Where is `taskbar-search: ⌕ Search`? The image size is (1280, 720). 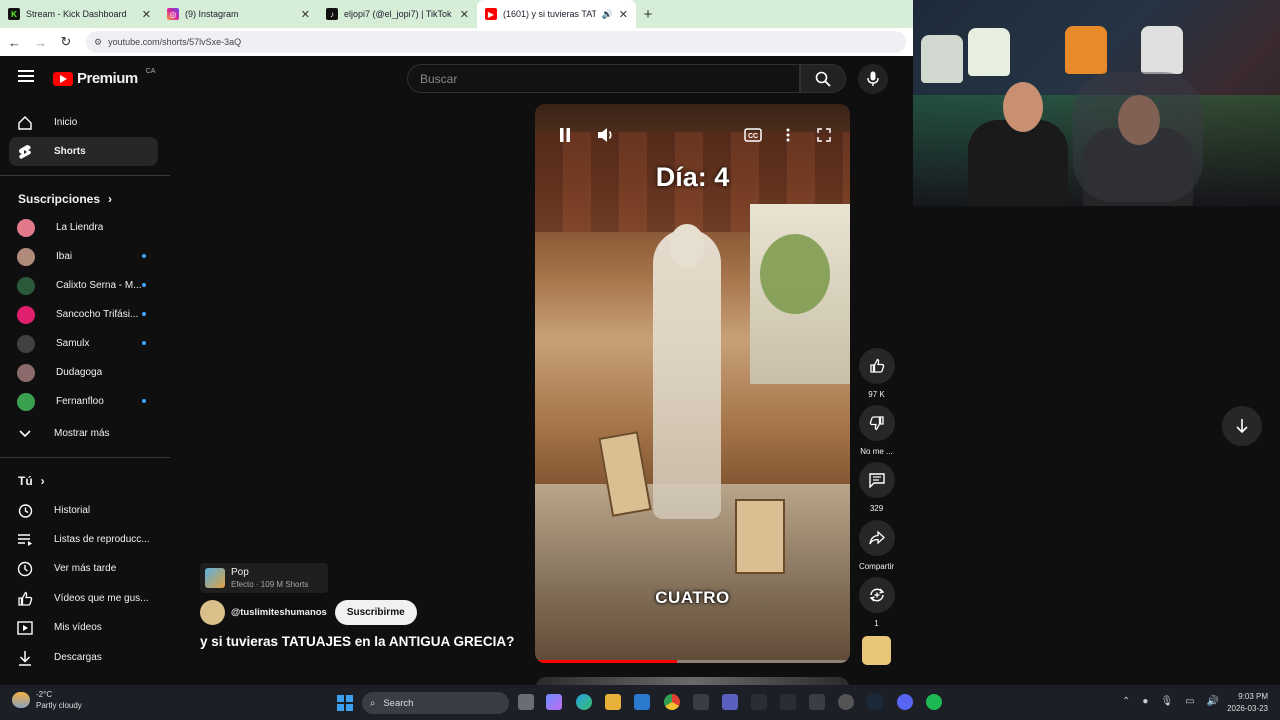 taskbar-search: ⌕ Search is located at coordinates (435, 703).